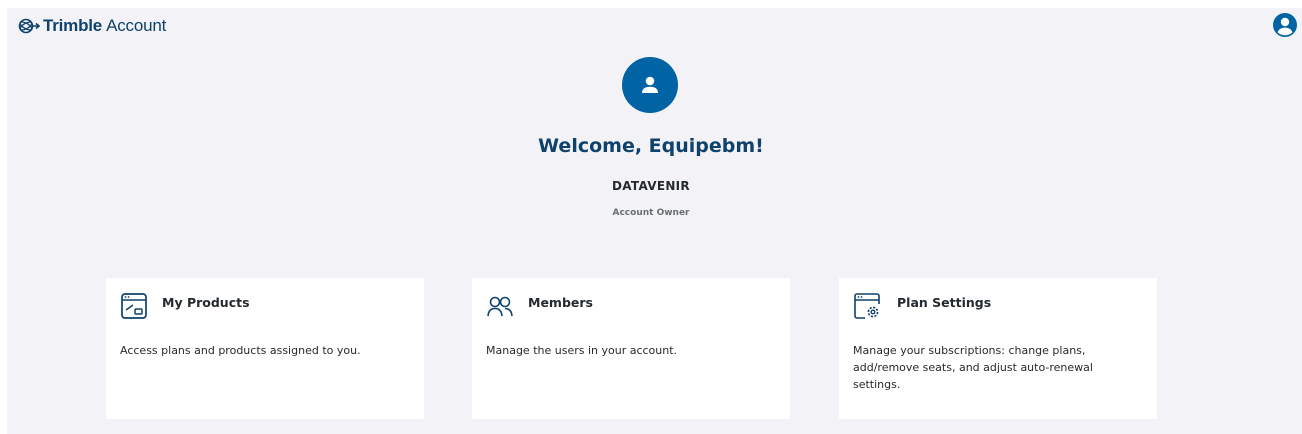 The height and width of the screenshot is (434, 1302). Describe the element at coordinates (206, 302) in the screenshot. I see `card-title: My Products` at that location.